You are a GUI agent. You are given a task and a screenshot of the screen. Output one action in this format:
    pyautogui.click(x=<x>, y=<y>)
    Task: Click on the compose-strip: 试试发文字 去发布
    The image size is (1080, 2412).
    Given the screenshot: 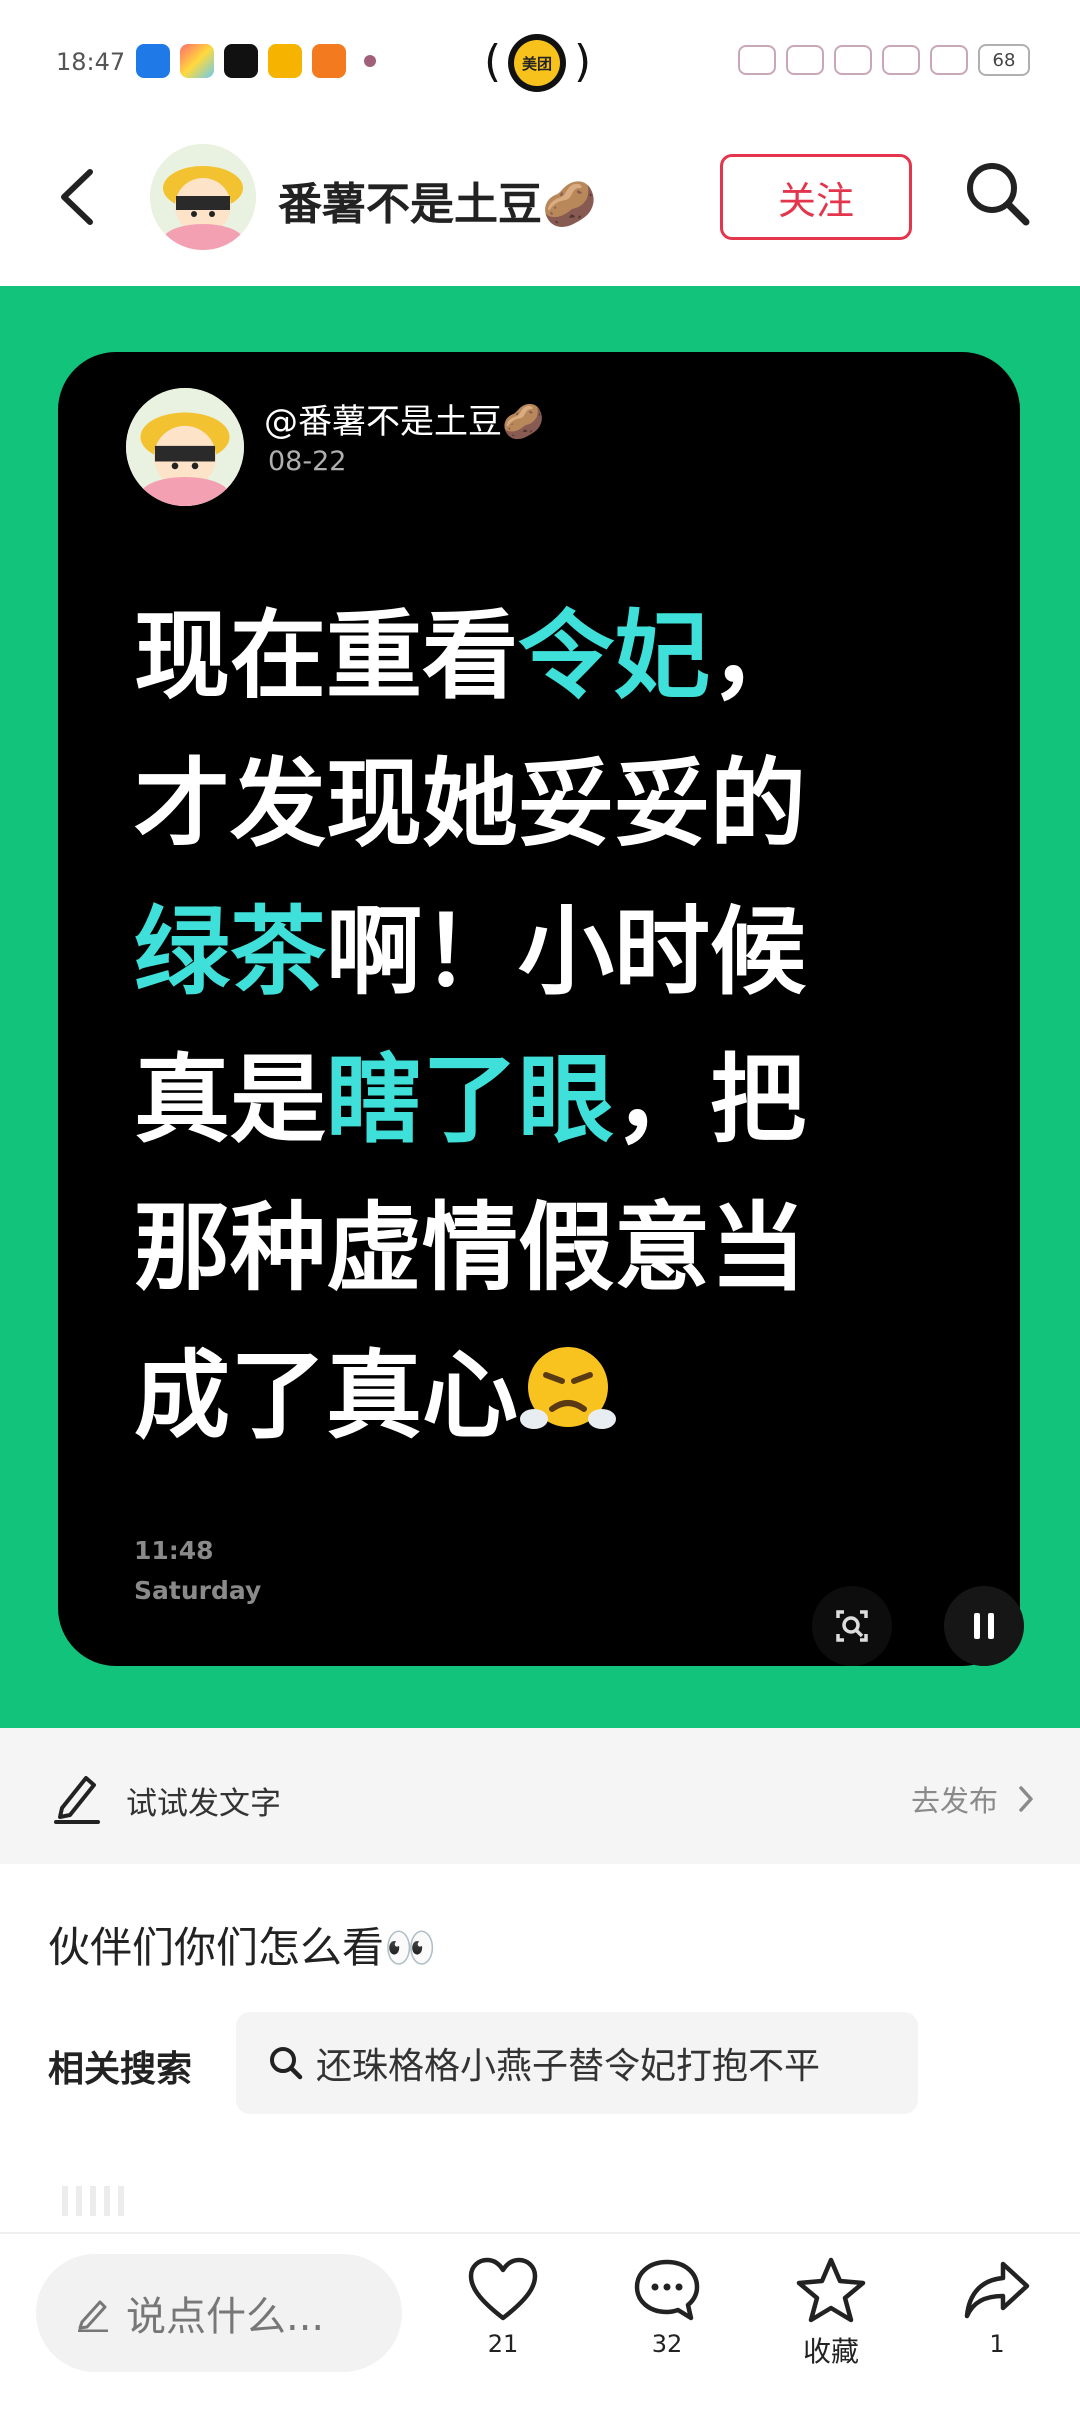 What is the action you would take?
    pyautogui.click(x=540, y=1796)
    